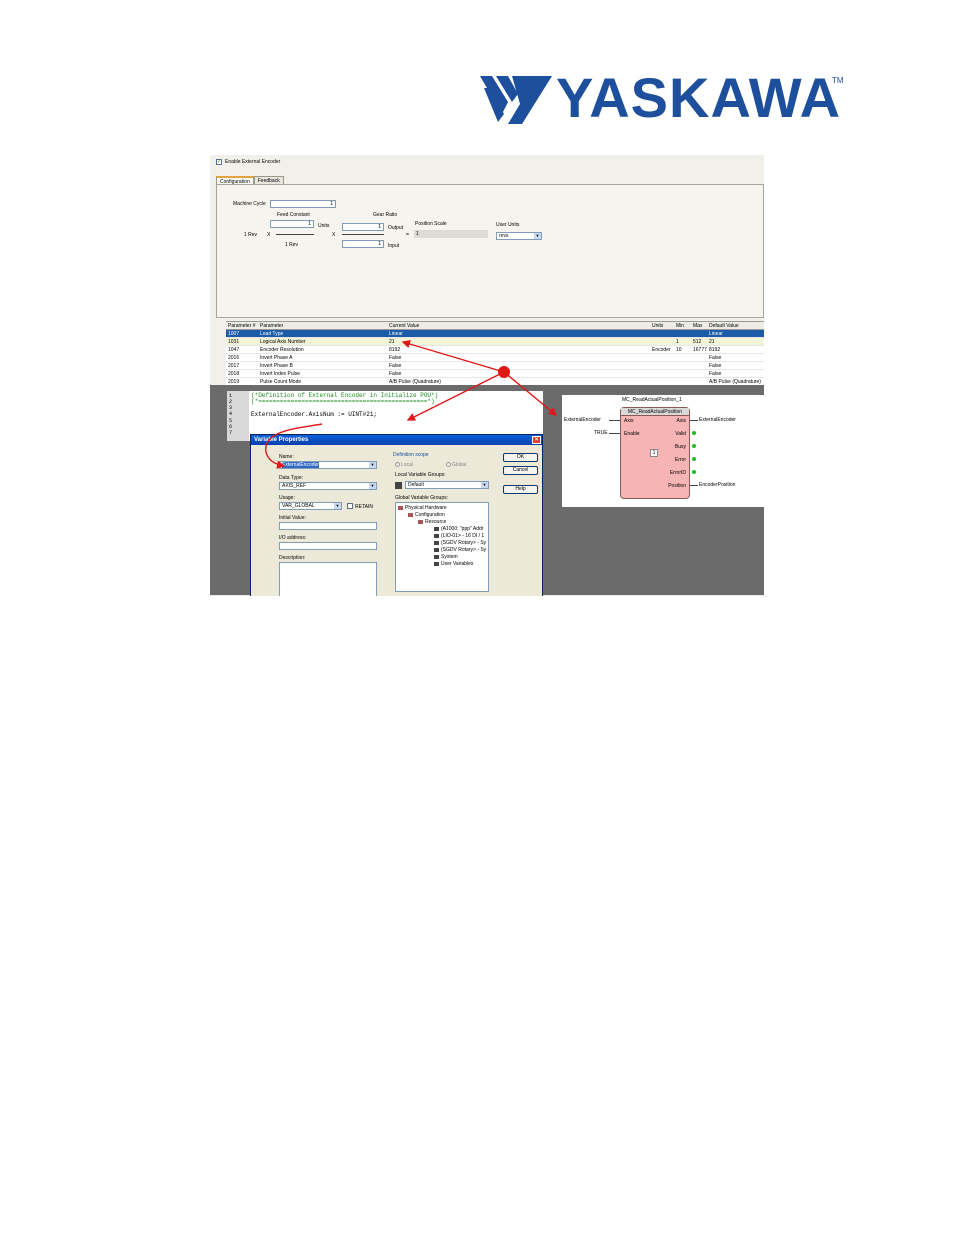  What do you see at coordinates (272, 326) in the screenshot?
I see `col-header-parameter: Parameter` at bounding box center [272, 326].